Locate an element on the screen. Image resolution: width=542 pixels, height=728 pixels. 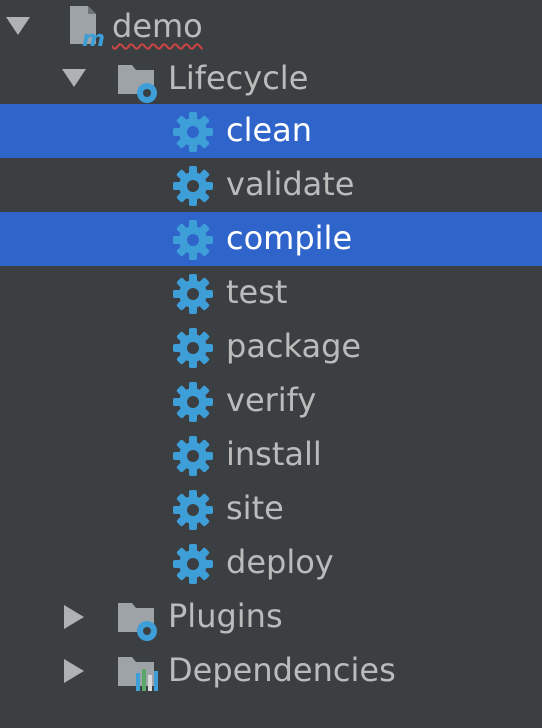
tree-node-label: Dependencies is located at coordinates (282, 670).